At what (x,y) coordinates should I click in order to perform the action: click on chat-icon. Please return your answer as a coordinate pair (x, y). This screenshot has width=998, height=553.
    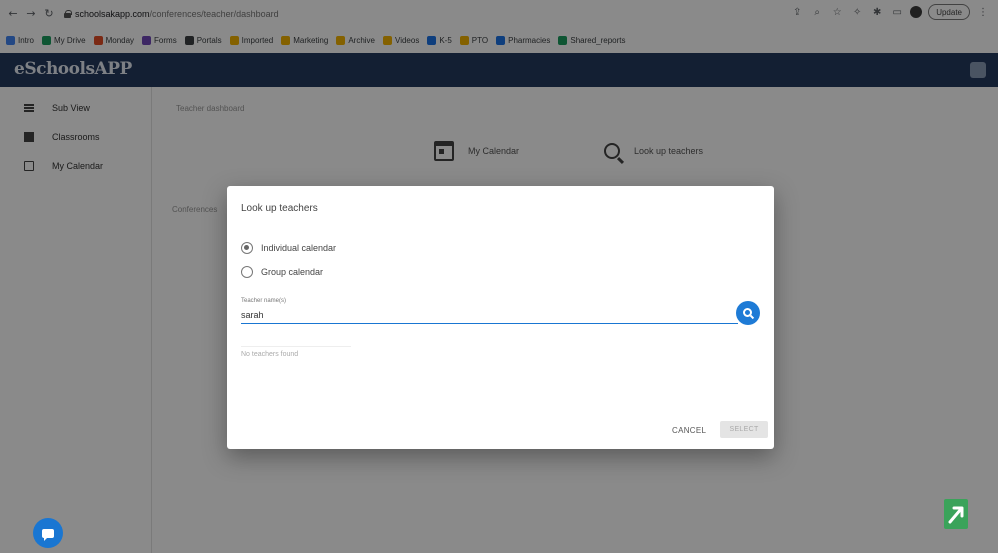
    Looking at the image, I should click on (48, 534).